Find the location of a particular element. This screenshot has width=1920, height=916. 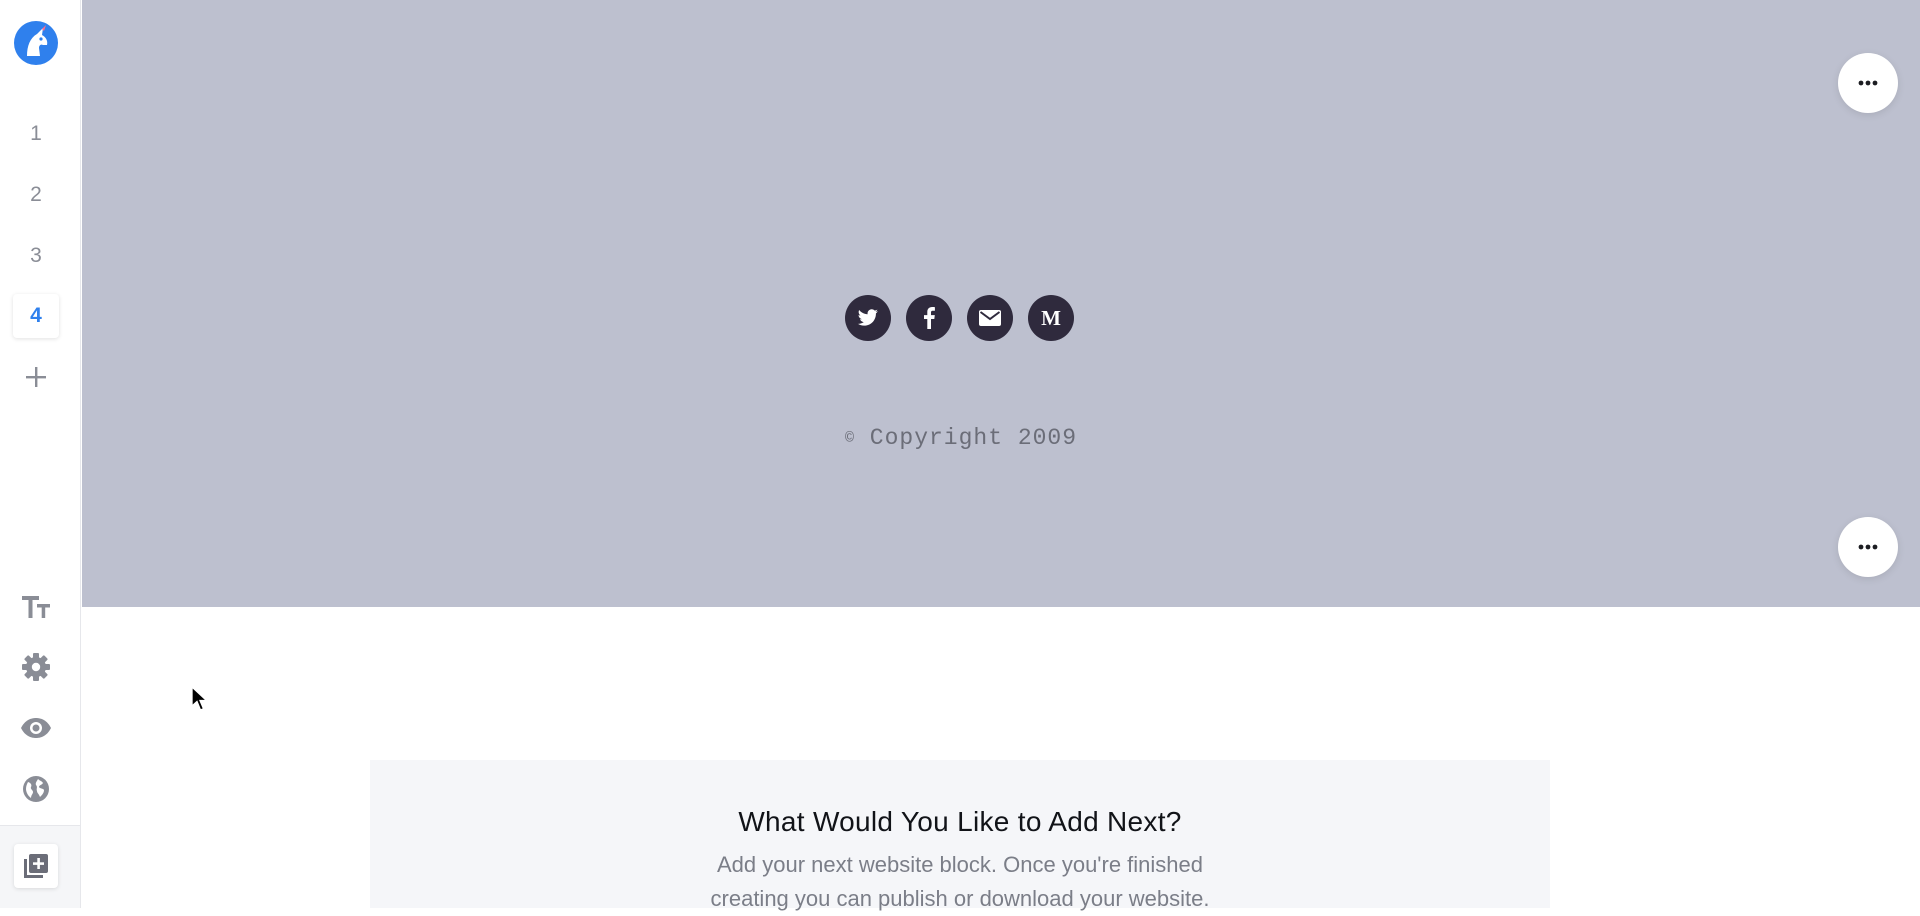

add-block-icon is located at coordinates (36, 866).